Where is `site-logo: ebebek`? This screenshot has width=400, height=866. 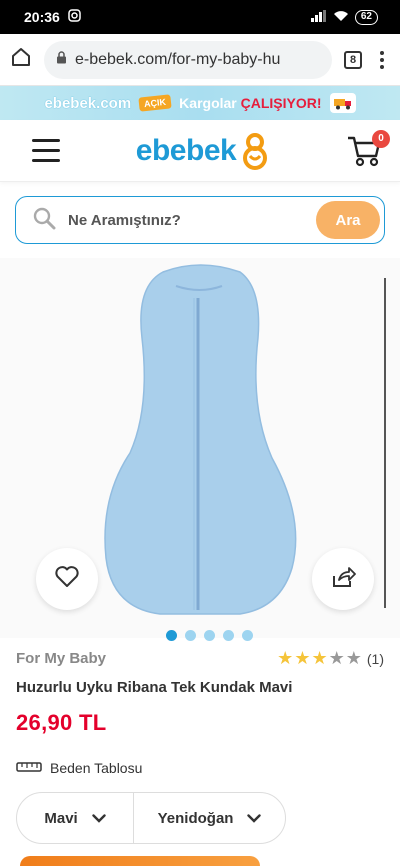 site-logo: ebebek is located at coordinates (203, 151).